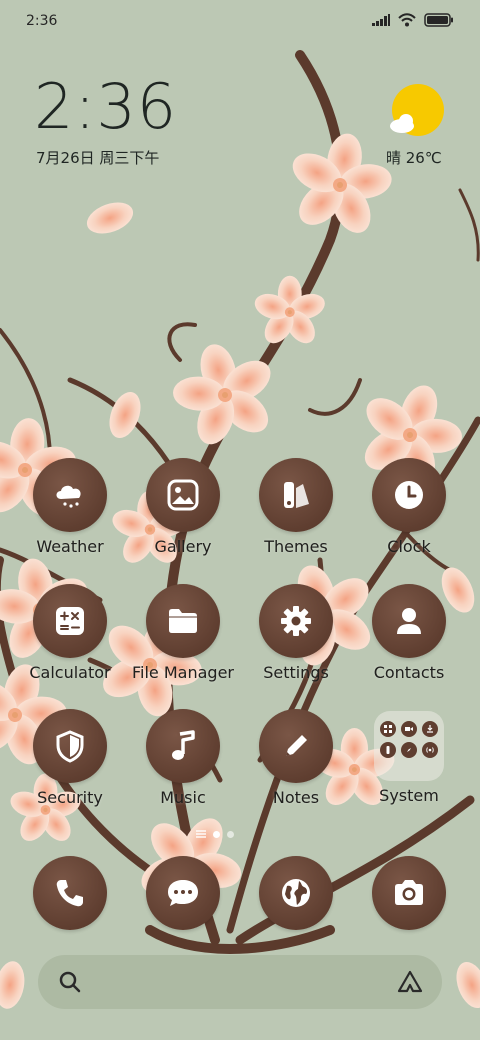 This screenshot has height=1040, width=480. I want to click on app-gallery: Gallery, so click(183, 507).